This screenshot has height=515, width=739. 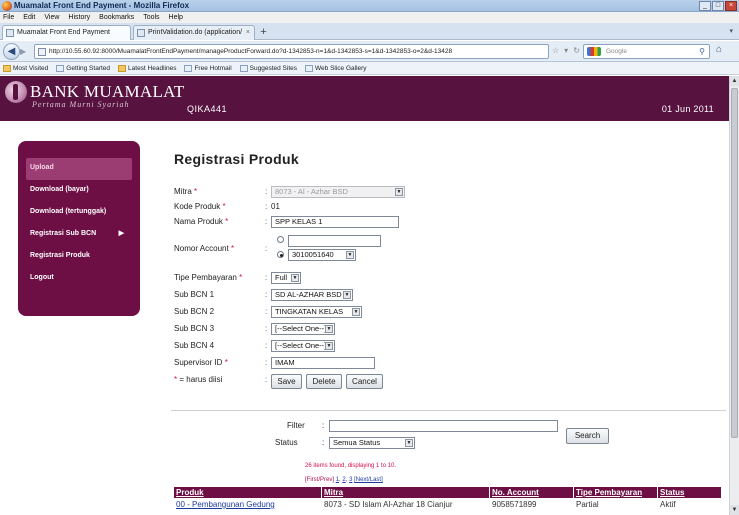 What do you see at coordinates (83, 68) in the screenshot?
I see `bookmark-getting-started: Getting Started` at bounding box center [83, 68].